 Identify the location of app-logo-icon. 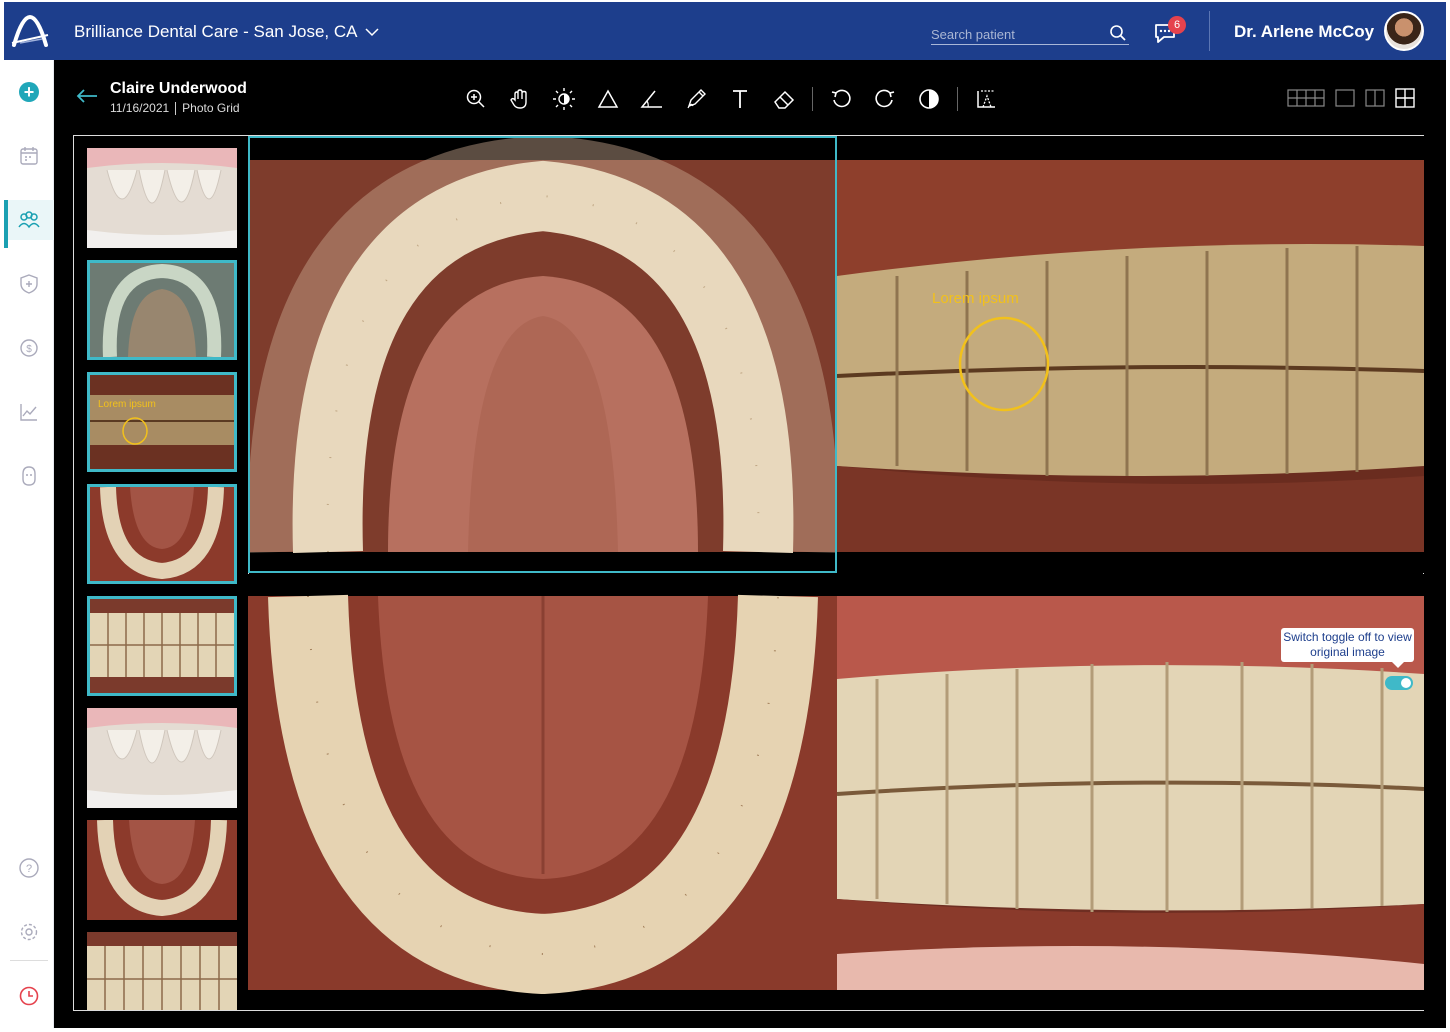
(30, 30).